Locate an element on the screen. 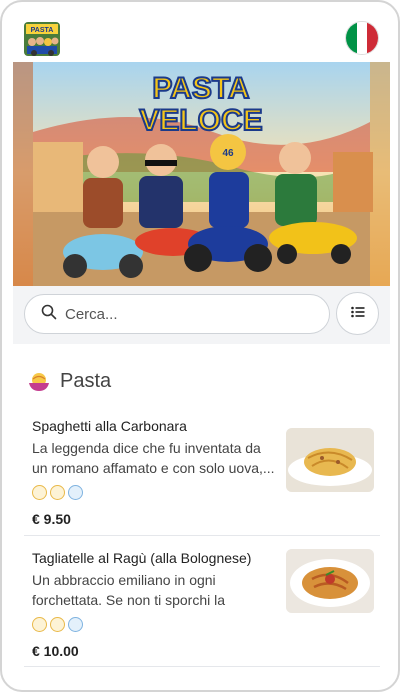 This screenshot has width=400, height=692. pasta-bowl-icon is located at coordinates (39, 382).